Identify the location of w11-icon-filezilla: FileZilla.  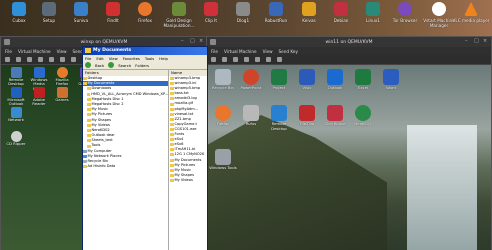
(307, 116).